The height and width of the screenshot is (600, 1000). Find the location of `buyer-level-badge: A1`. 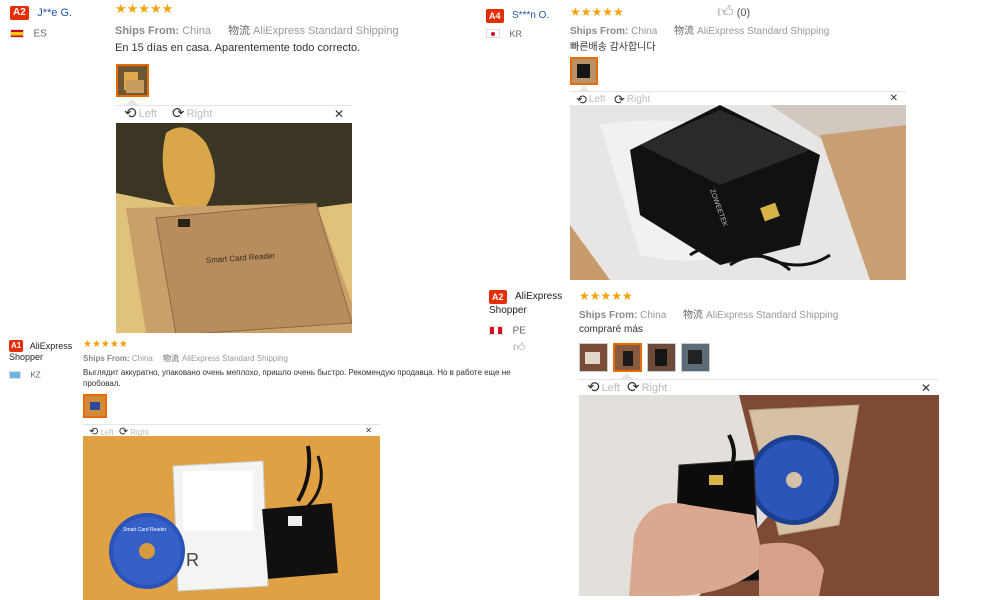

buyer-level-badge: A1 is located at coordinates (16, 346).